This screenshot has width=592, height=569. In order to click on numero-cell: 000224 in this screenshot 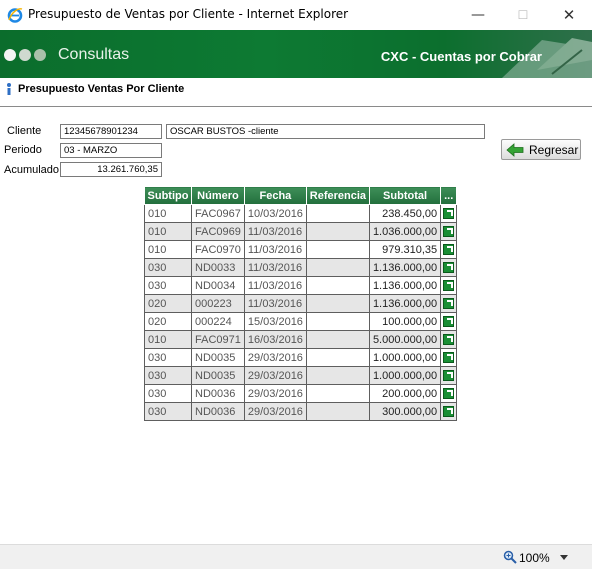, I will do `click(218, 321)`.